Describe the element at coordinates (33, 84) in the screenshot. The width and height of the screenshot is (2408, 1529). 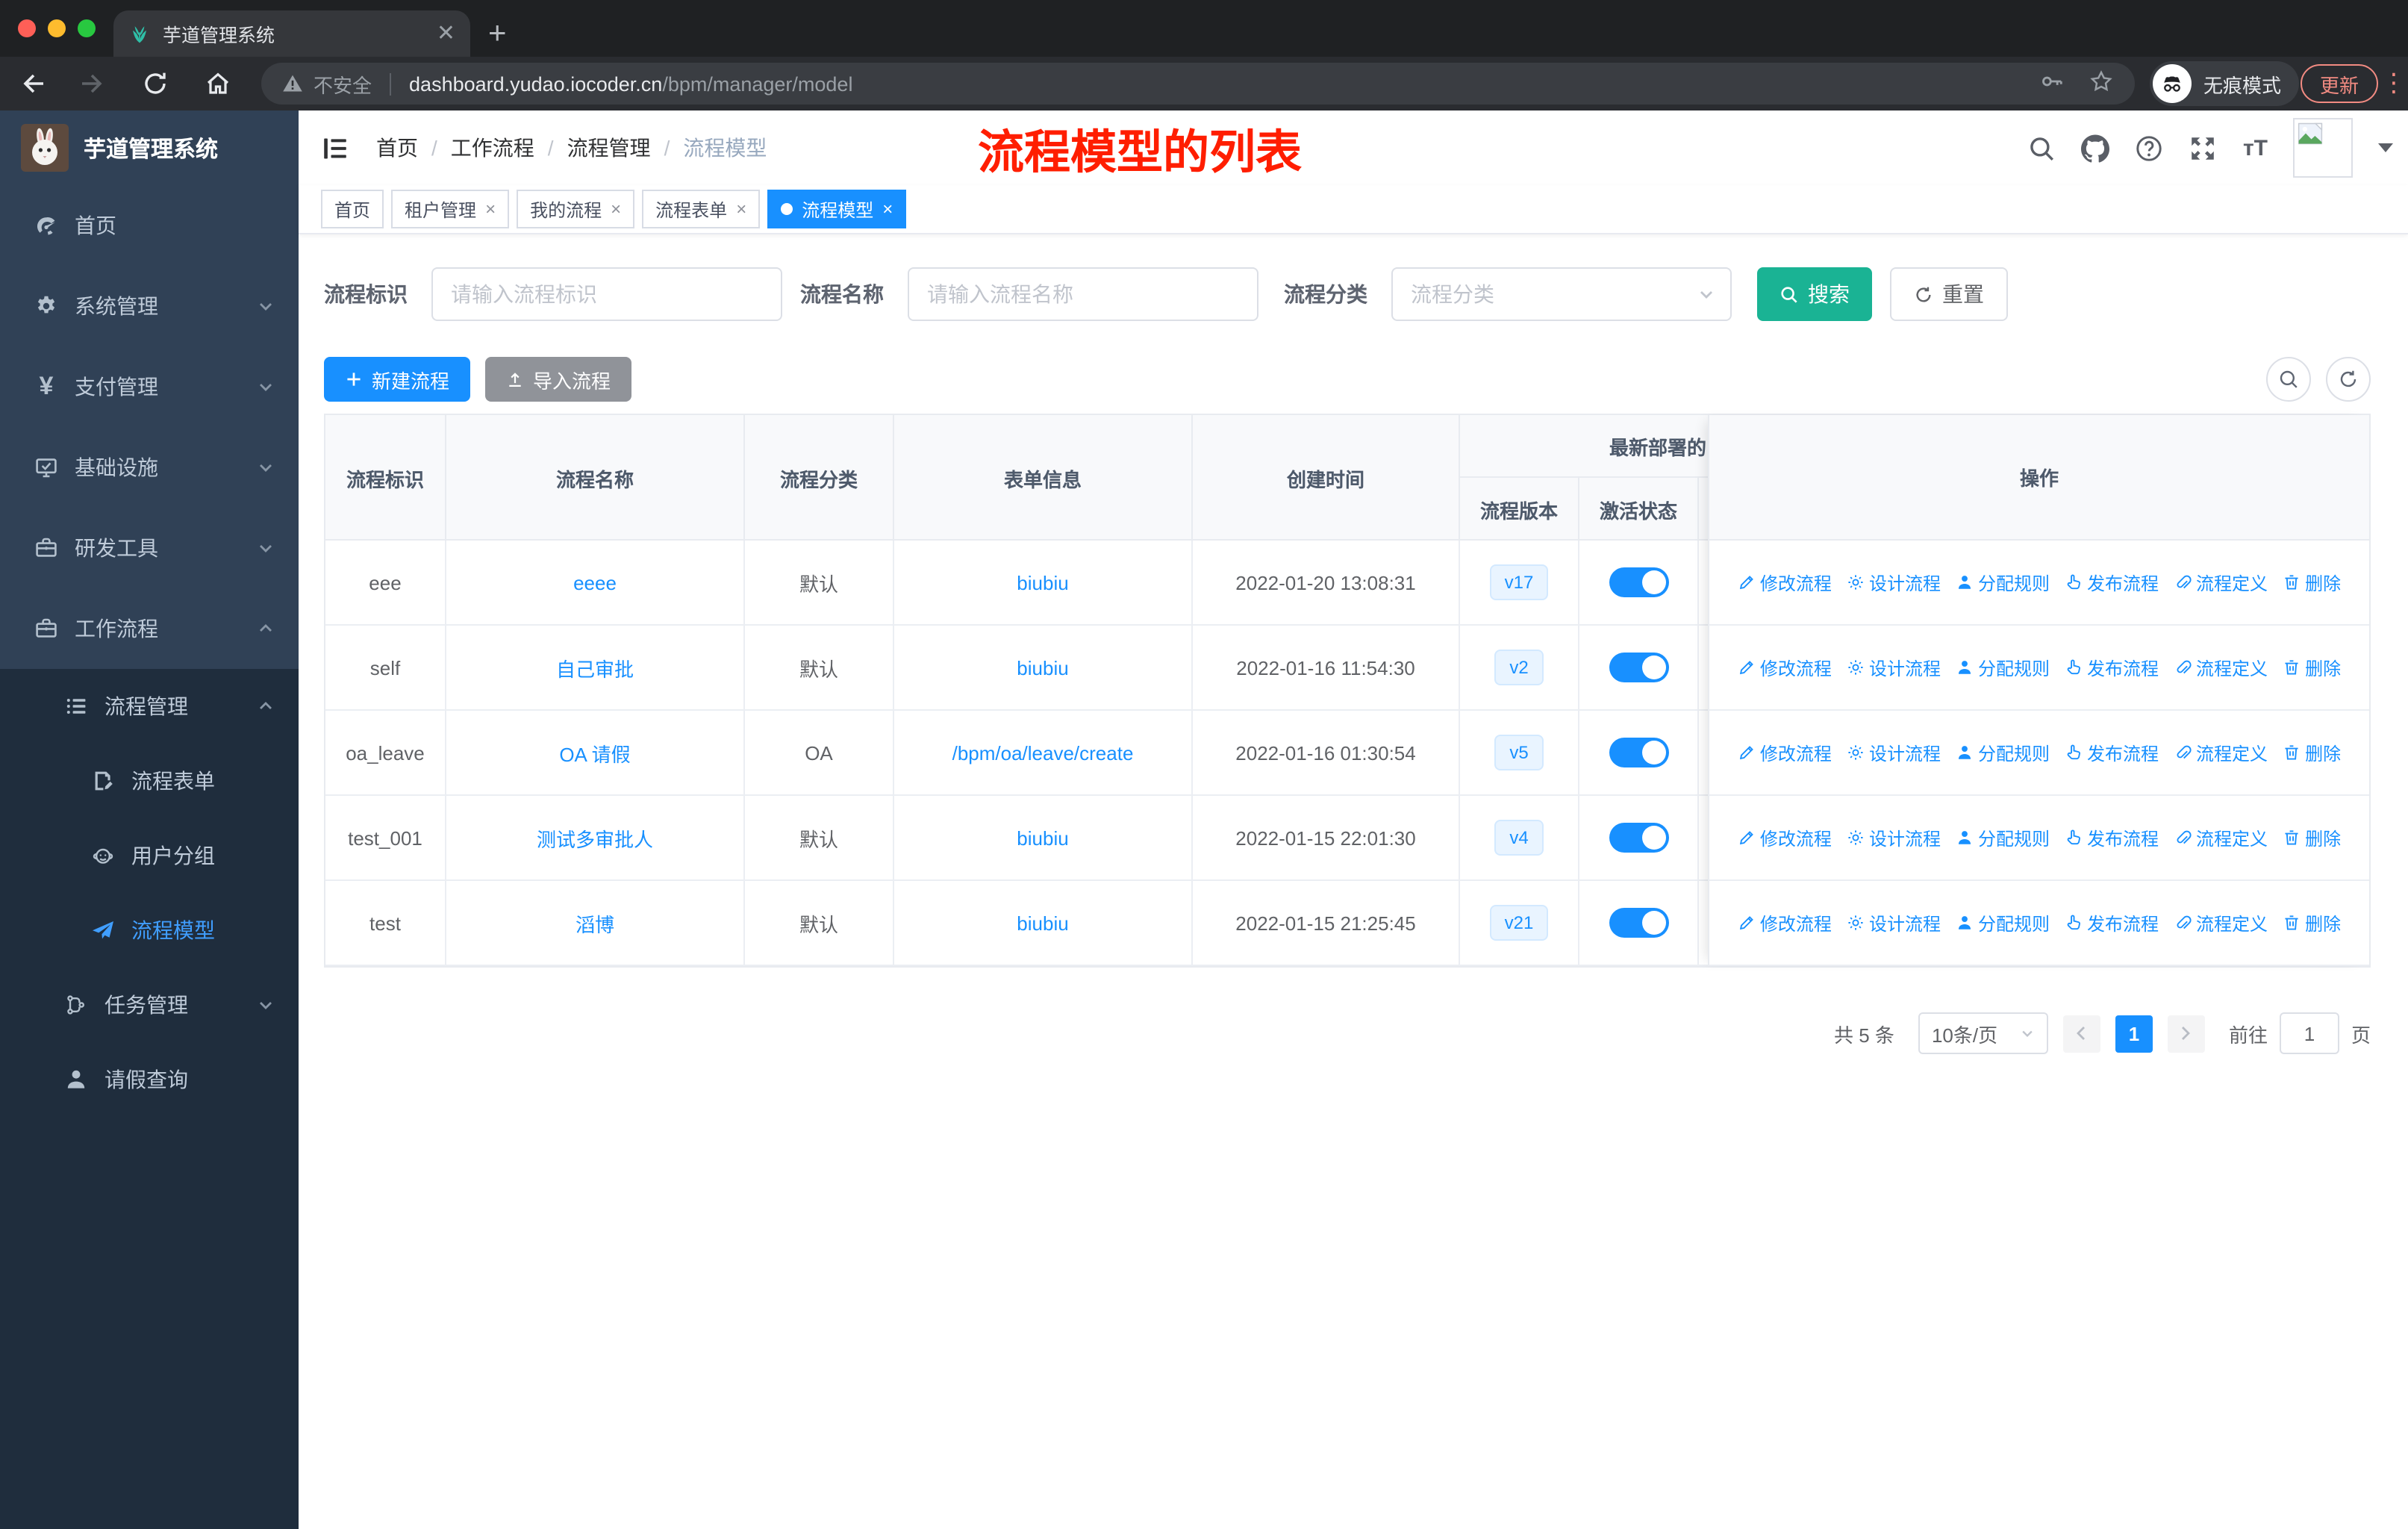
I see `back-icon` at that location.